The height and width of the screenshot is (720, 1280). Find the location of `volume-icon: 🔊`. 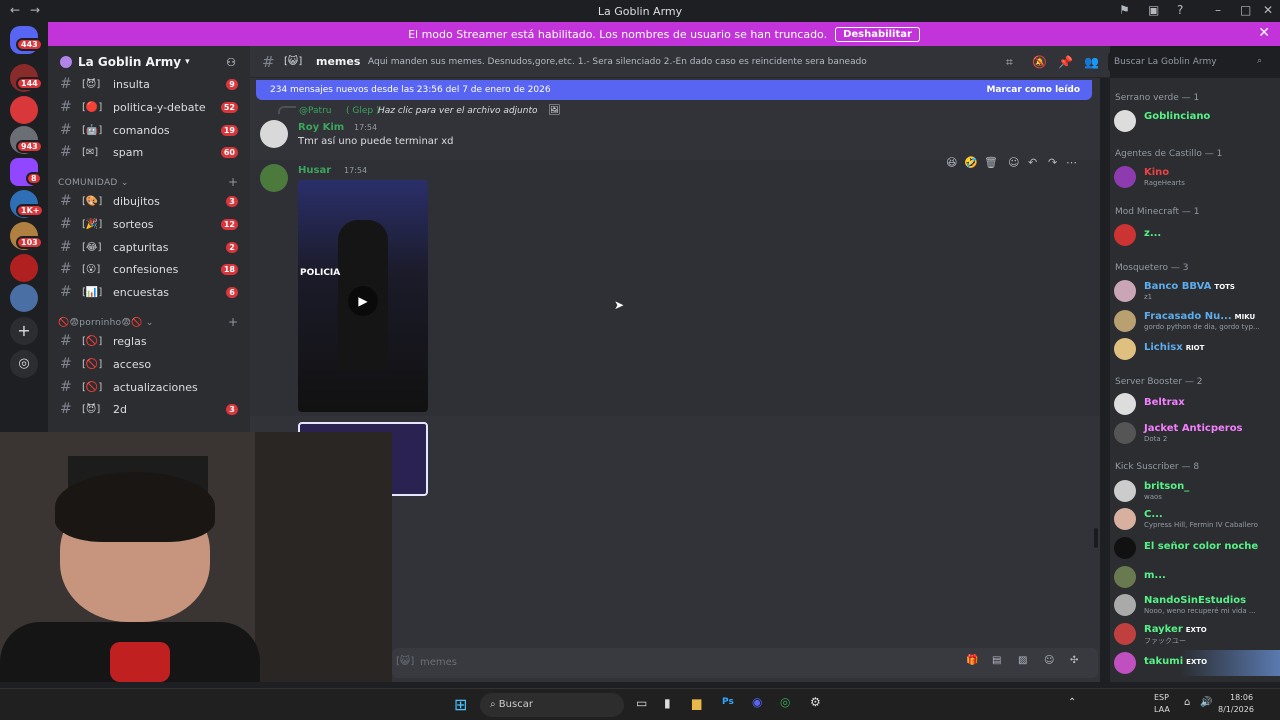

volume-icon: 🔊 is located at coordinates (1206, 702).